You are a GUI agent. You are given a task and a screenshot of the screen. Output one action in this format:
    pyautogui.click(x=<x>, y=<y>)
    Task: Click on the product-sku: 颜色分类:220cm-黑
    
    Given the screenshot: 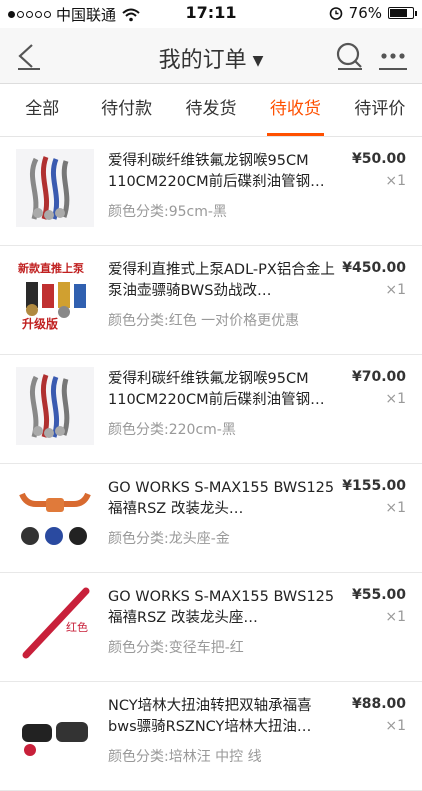 What is the action you would take?
    pyautogui.click(x=172, y=430)
    